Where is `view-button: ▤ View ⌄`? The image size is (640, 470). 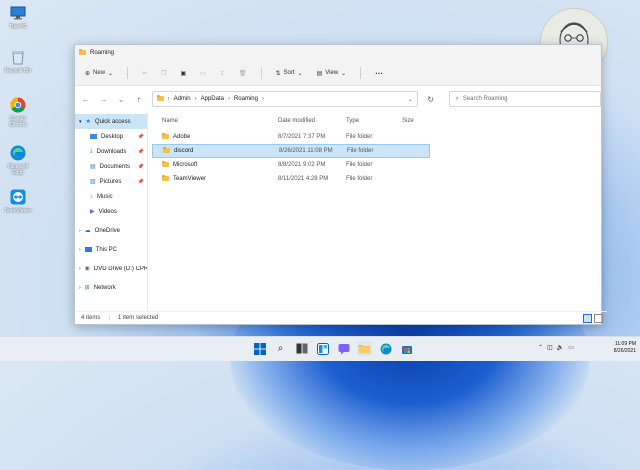 view-button: ▤ View ⌄ is located at coordinates (332, 73).